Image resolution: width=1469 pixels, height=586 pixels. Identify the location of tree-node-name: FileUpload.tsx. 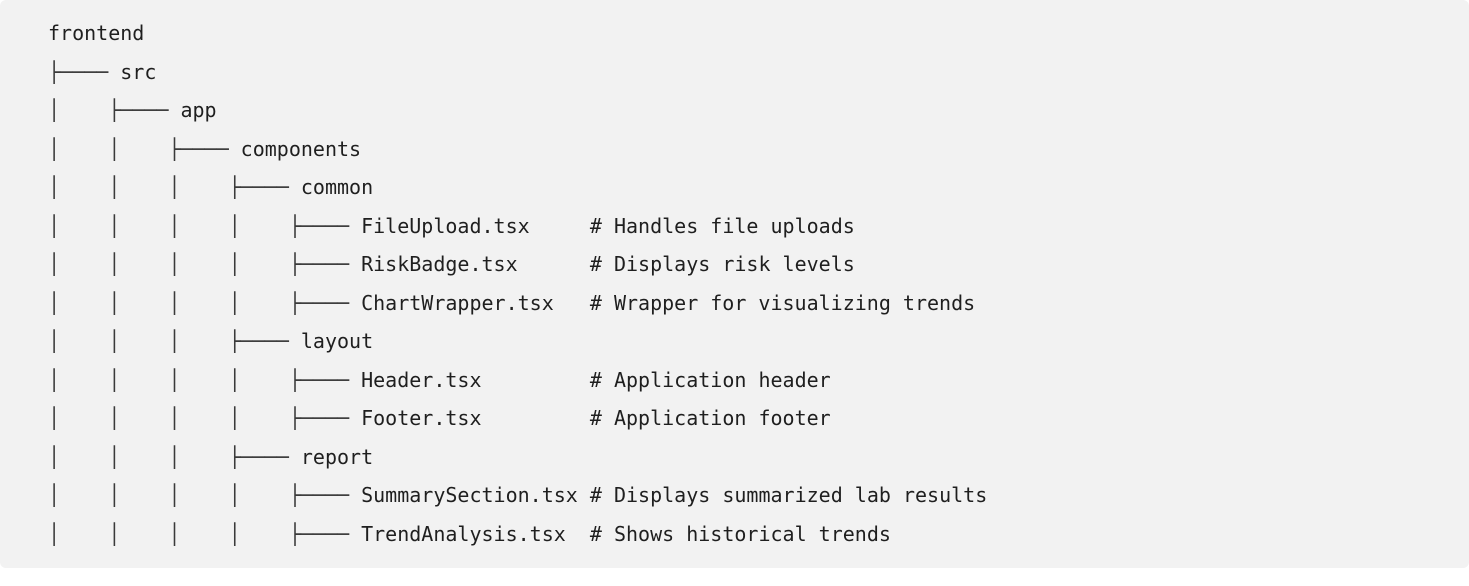
(445, 225).